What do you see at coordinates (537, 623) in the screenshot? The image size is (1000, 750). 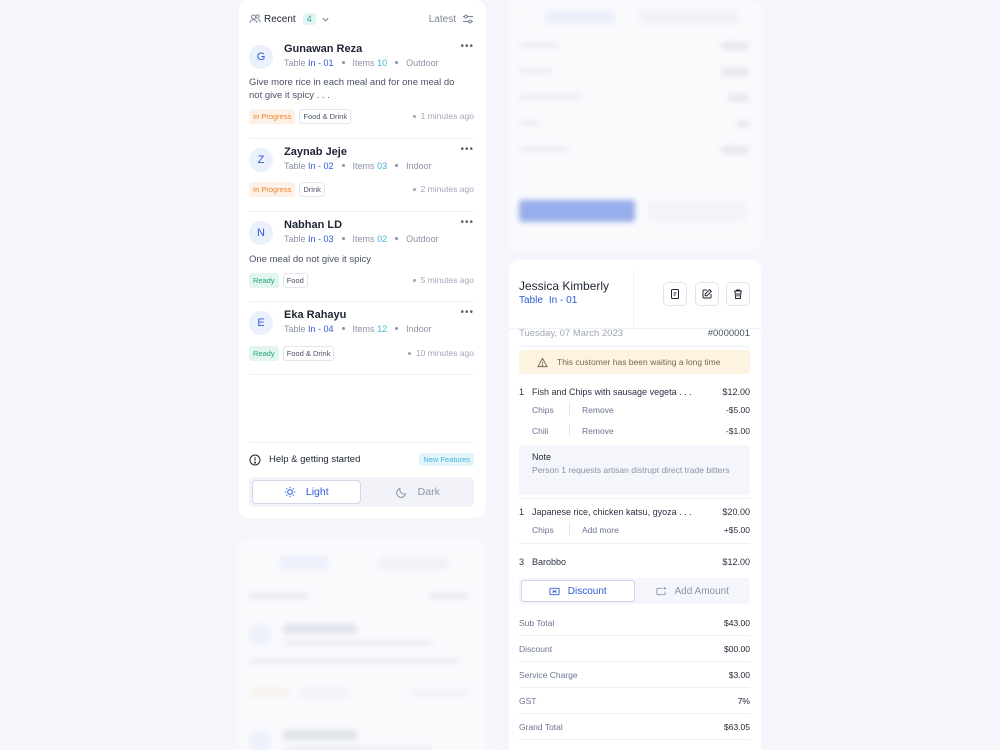 I see `summary-label: Sub Total` at bounding box center [537, 623].